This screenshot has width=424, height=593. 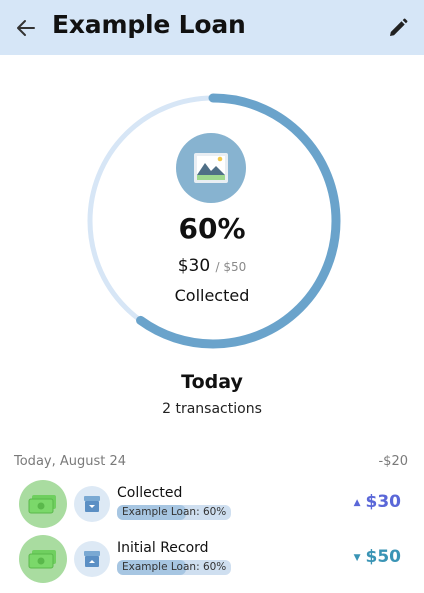 What do you see at coordinates (70, 461) in the screenshot?
I see `group-date: Today, August 24` at bounding box center [70, 461].